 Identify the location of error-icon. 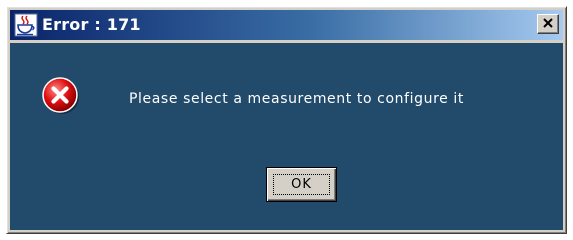
(61, 96).